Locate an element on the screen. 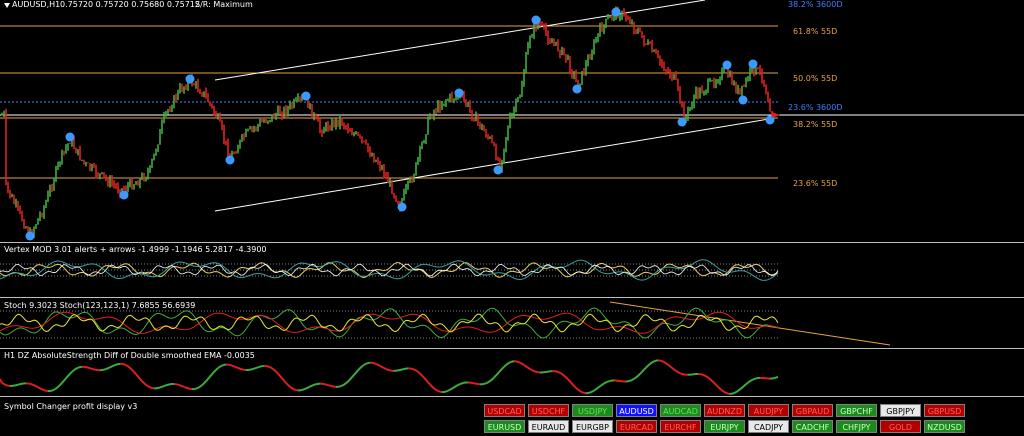 The height and width of the screenshot is (436, 1024). symbol-button-chfjpy: CHFJPY is located at coordinates (856, 426).